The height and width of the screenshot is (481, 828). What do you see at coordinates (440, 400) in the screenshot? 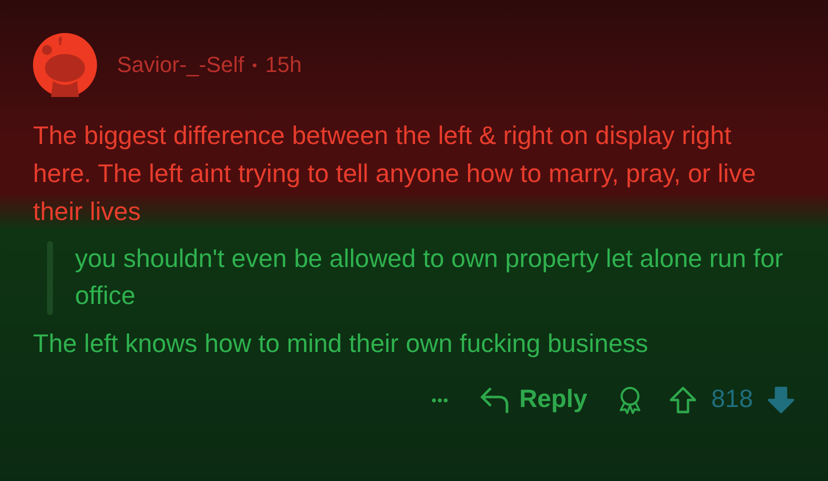
I see `more-button: •••` at bounding box center [440, 400].